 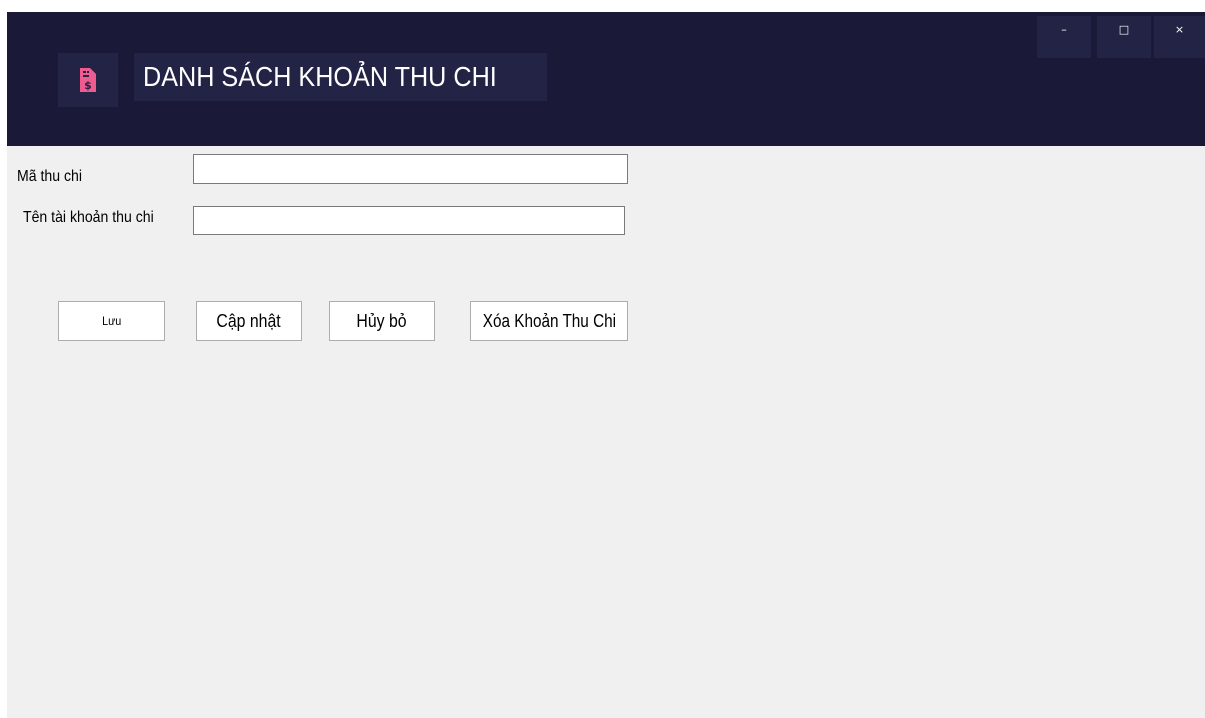 What do you see at coordinates (1179, 29) in the screenshot?
I see `close-icon: ×` at bounding box center [1179, 29].